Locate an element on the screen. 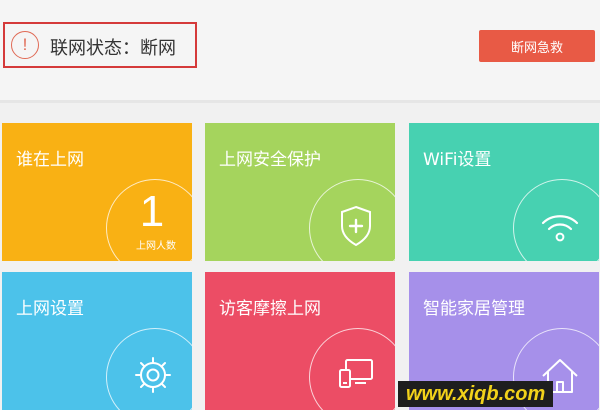 The image size is (600, 410). guest-devices-icon is located at coordinates (356, 375).